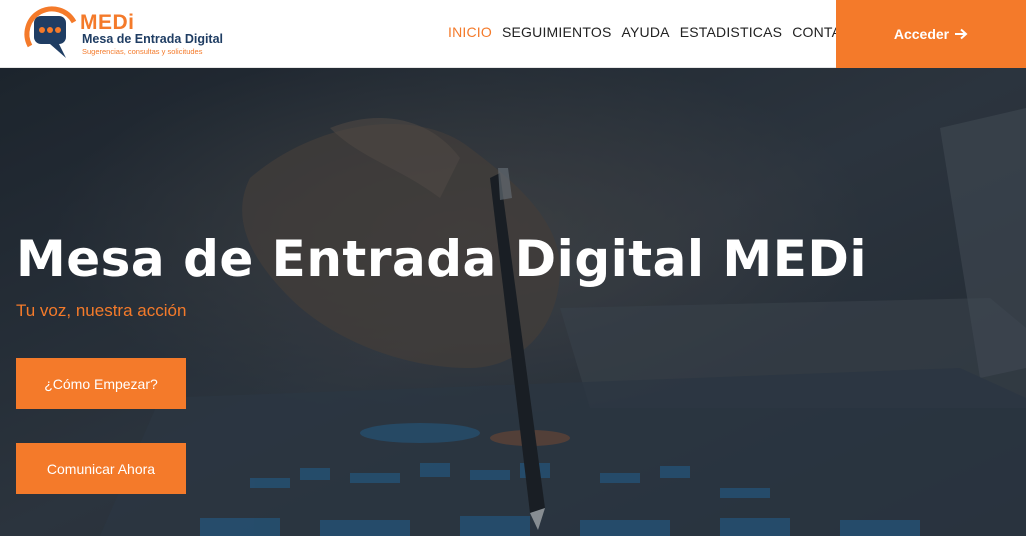 This screenshot has width=1026, height=536. Describe the element at coordinates (101, 310) in the screenshot. I see `hero-subtitle: Tu voz, nuestra acción` at that location.